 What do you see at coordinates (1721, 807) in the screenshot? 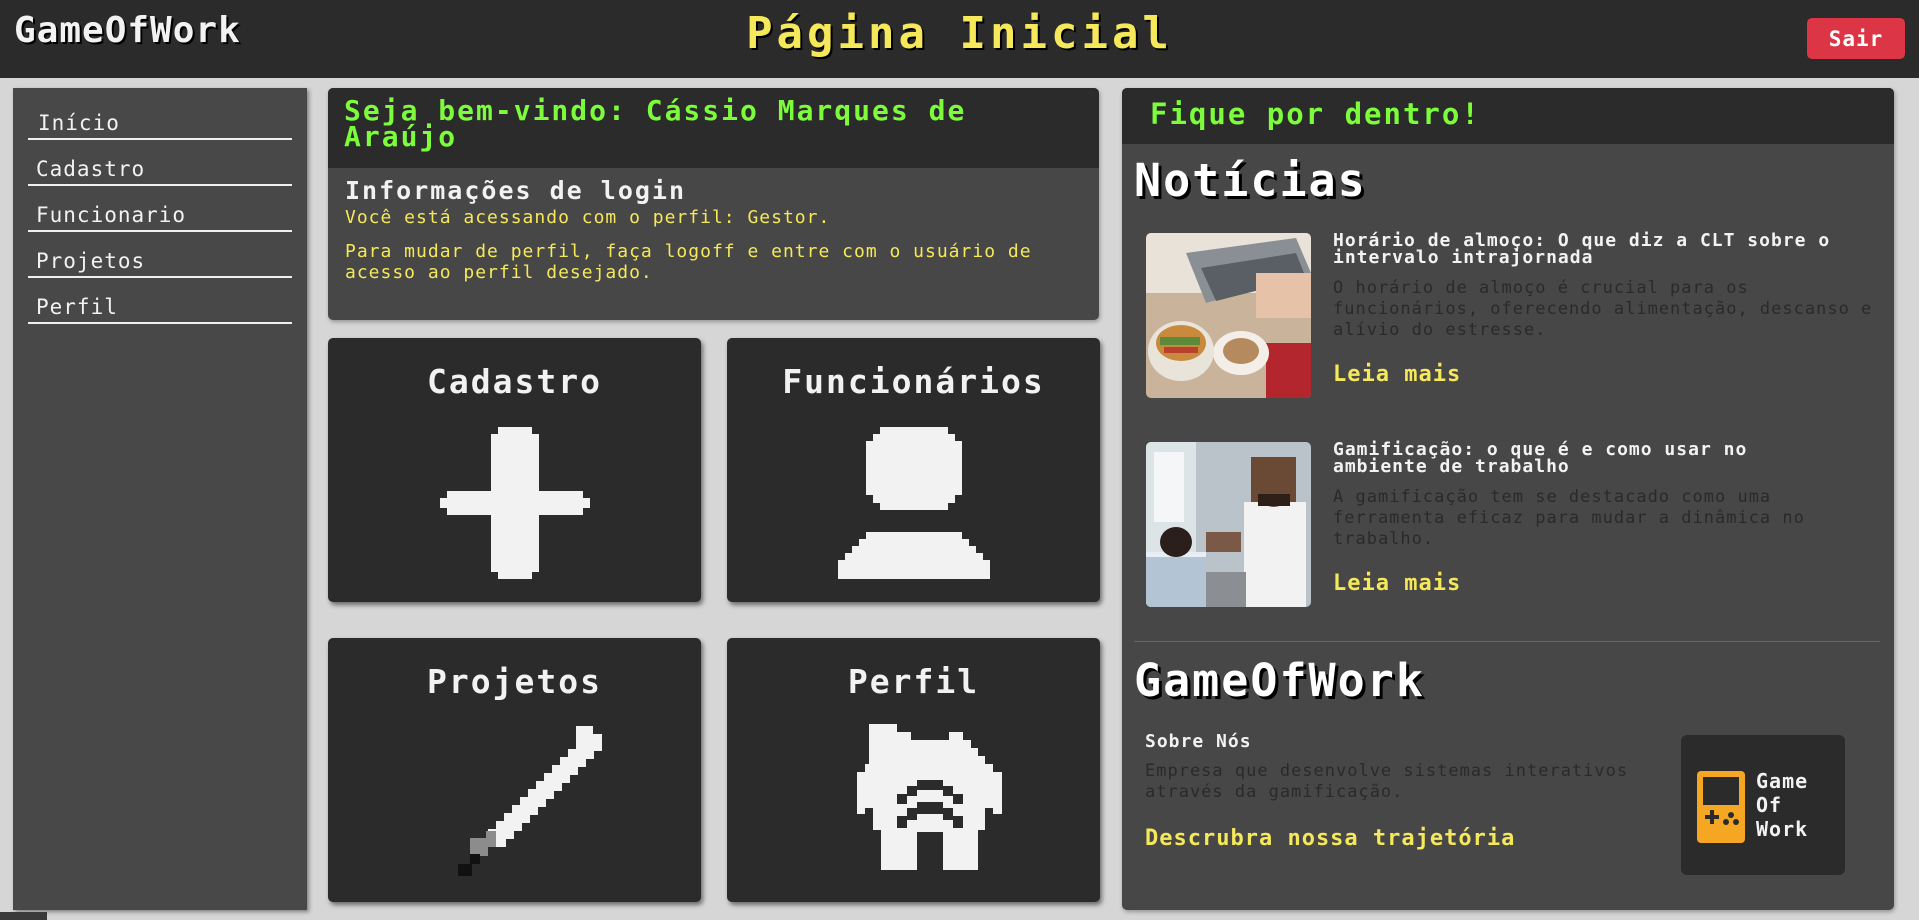
I see `gameboy-icon` at bounding box center [1721, 807].